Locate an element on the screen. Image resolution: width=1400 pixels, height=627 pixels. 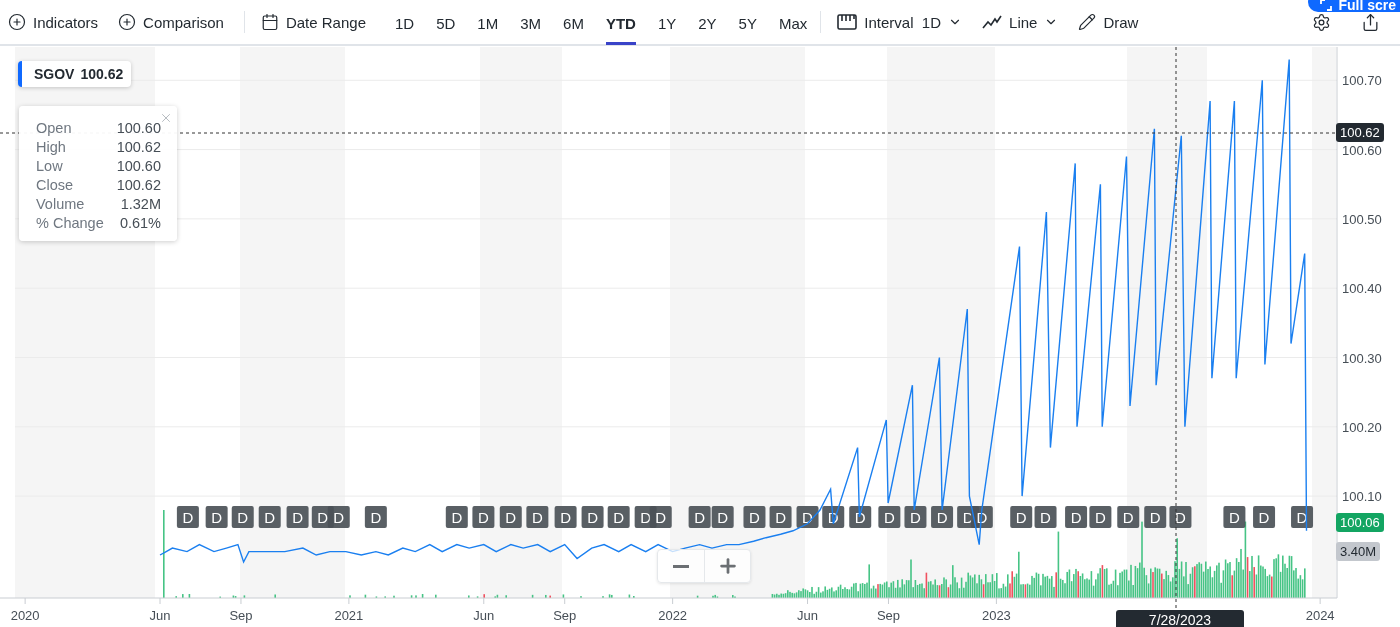
date-range-button: Date Range is located at coordinates (317, 22).